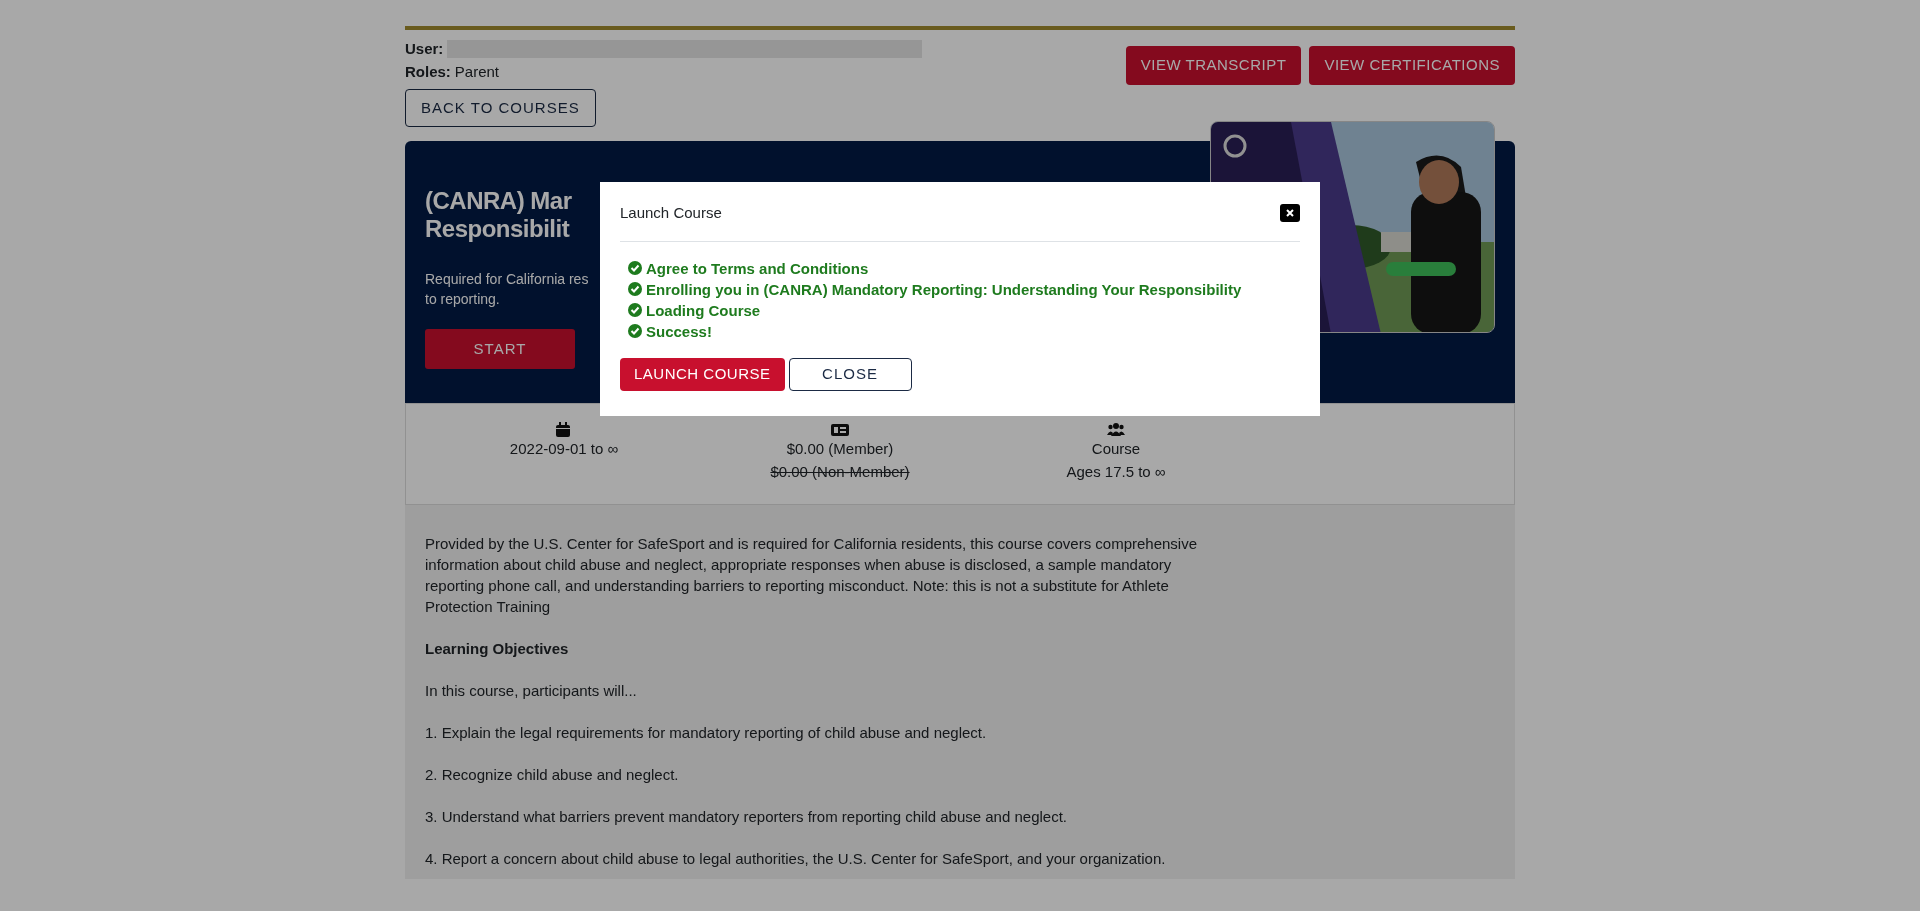  I want to click on roles-label: Roles:, so click(428, 71).